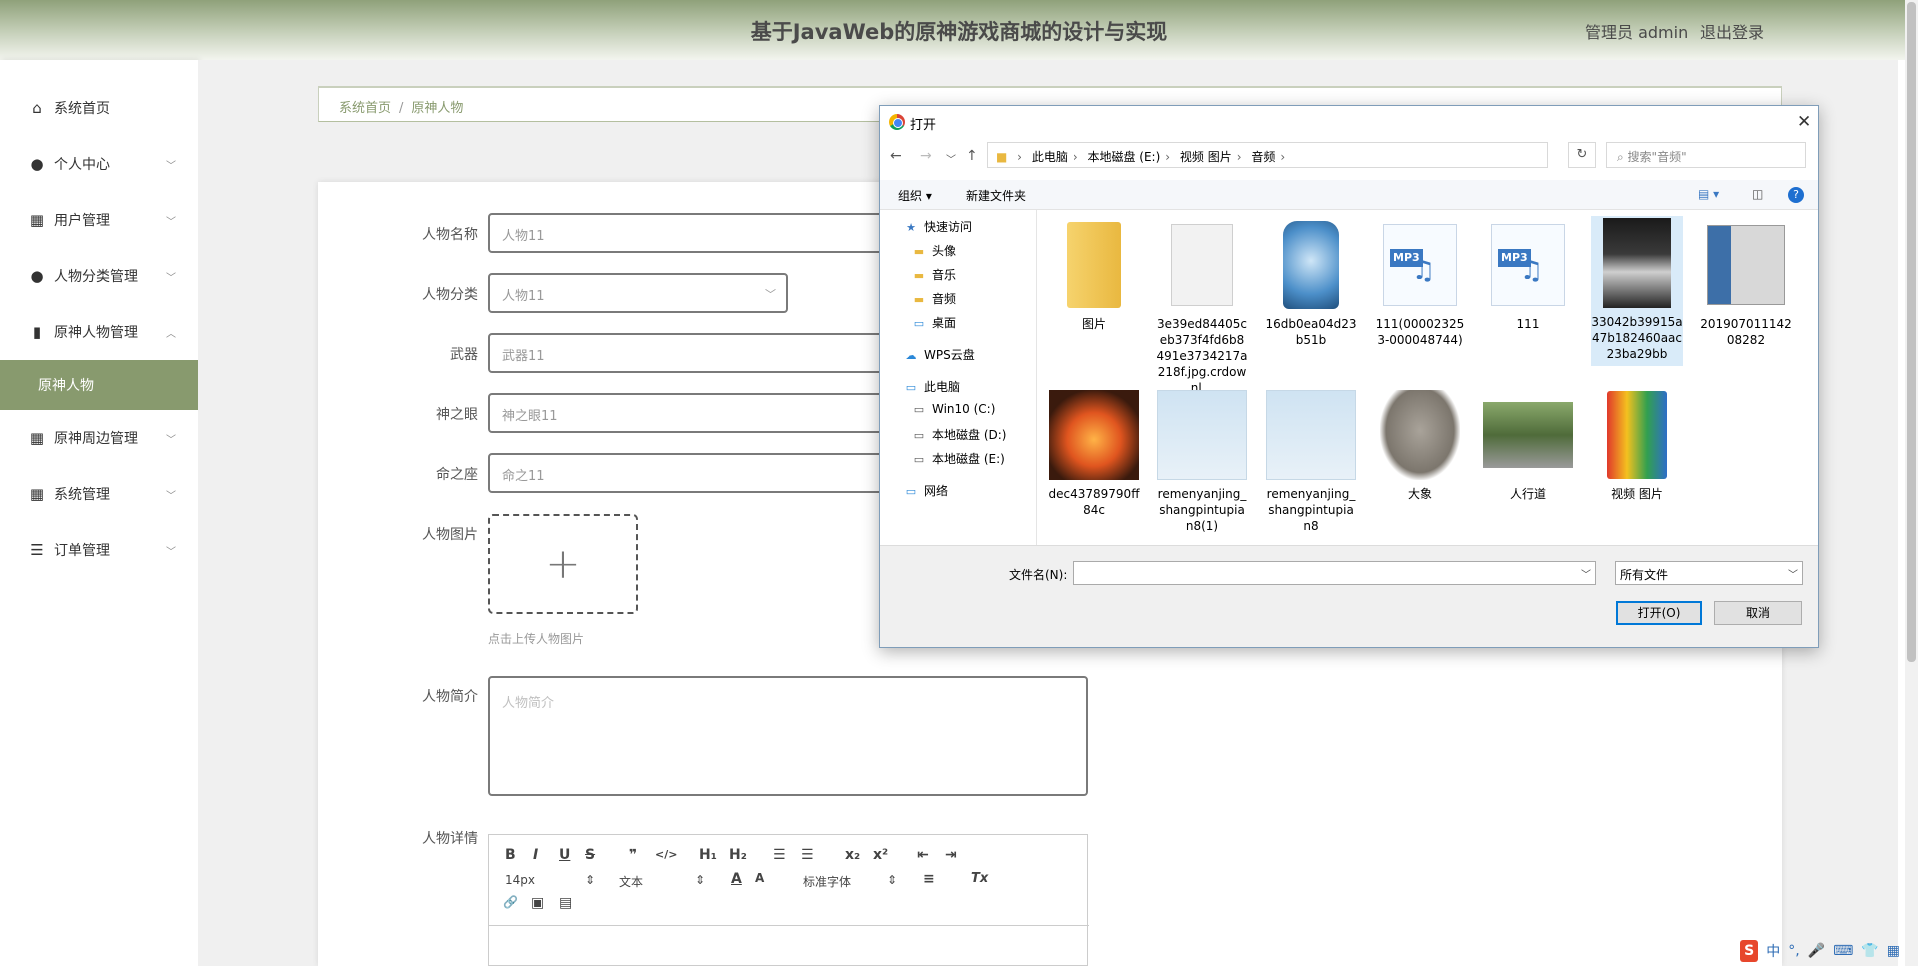 The width and height of the screenshot is (1918, 966). I want to click on clear-format-button: Tx, so click(979, 878).